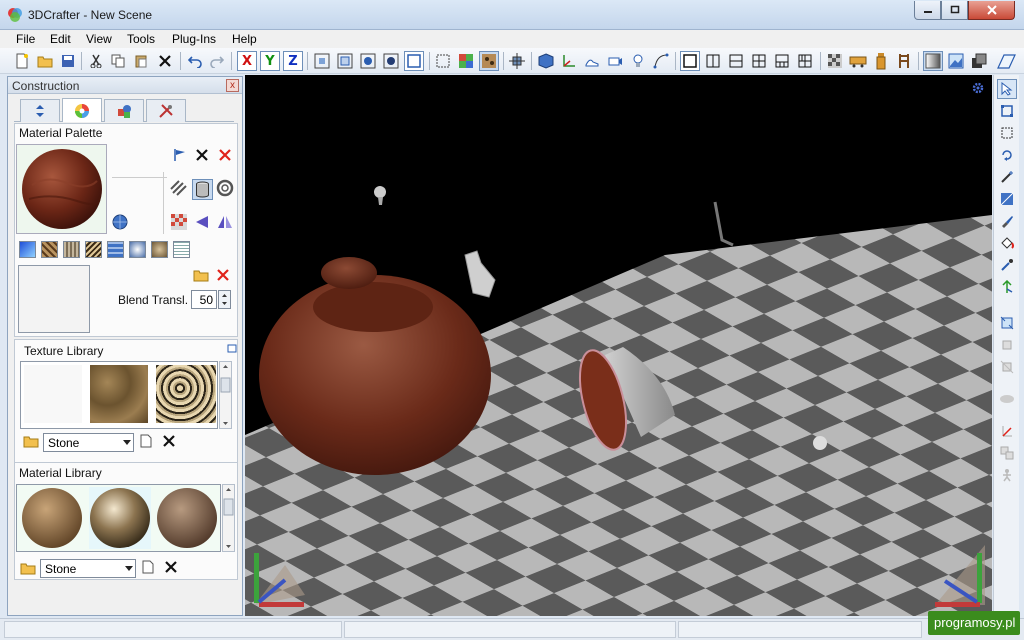 This screenshot has height=640, width=1024. Describe the element at coordinates (391, 61) in the screenshot. I see `pan-button` at that location.